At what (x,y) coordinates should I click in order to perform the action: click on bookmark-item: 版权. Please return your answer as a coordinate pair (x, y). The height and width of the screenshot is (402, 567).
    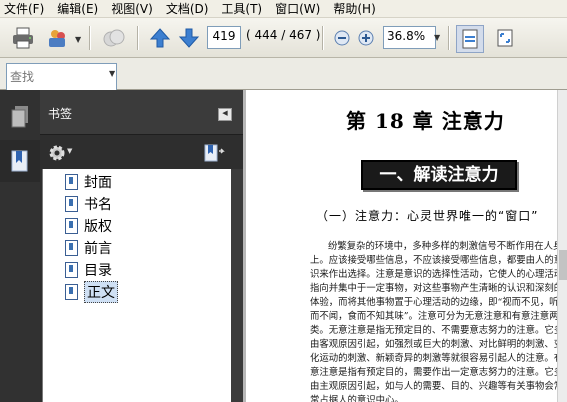
    Looking at the image, I should click on (88, 226).